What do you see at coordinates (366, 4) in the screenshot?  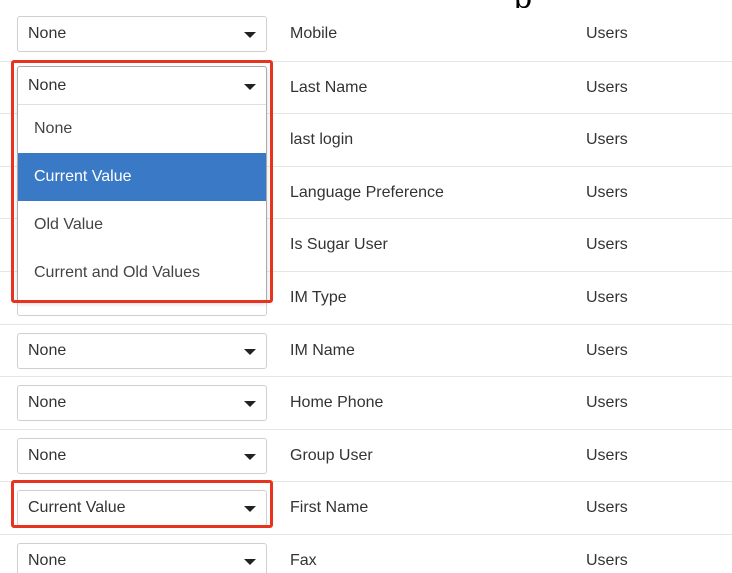 I see `cropped-header: p` at bounding box center [366, 4].